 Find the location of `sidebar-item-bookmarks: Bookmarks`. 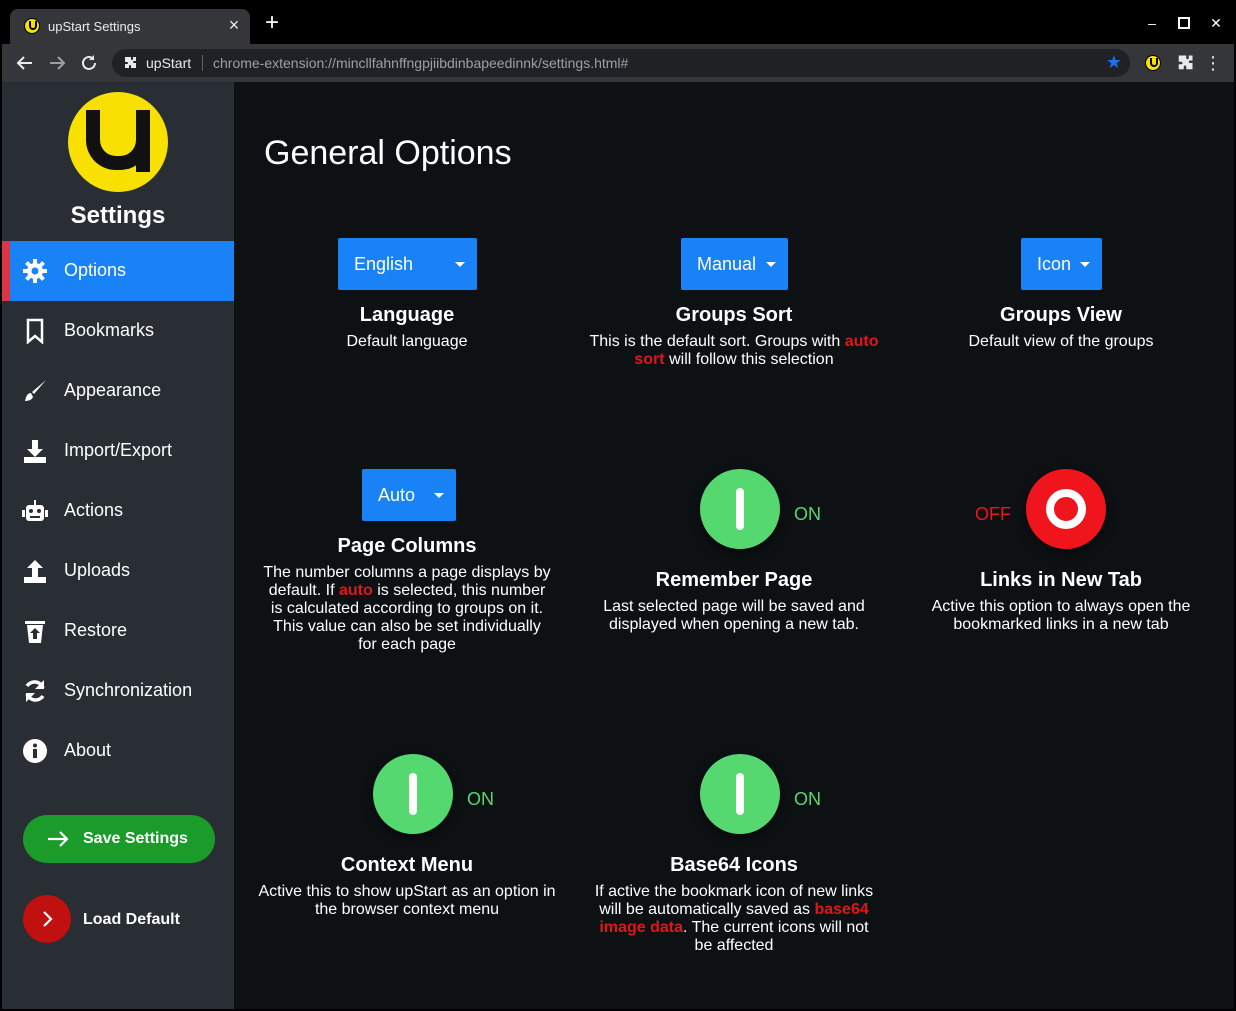

sidebar-item-bookmarks: Bookmarks is located at coordinates (118, 331).